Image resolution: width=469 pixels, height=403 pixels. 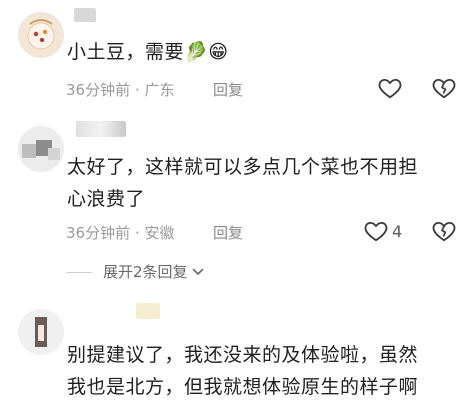 What do you see at coordinates (145, 272) in the screenshot?
I see `expand-replies-label: 展开2条回复` at bounding box center [145, 272].